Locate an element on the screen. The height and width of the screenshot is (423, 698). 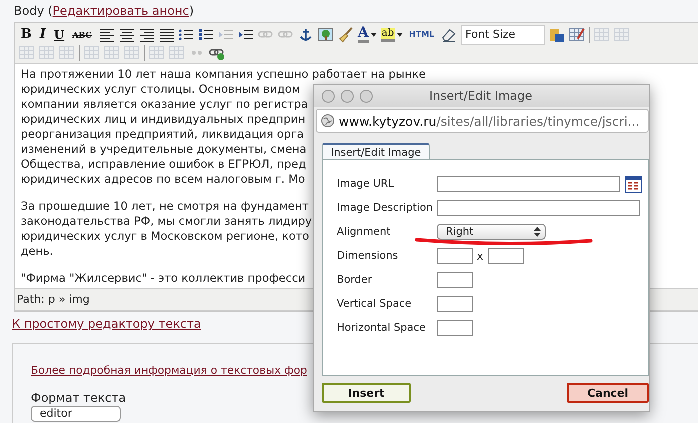
anchor-icon is located at coordinates (306, 34).